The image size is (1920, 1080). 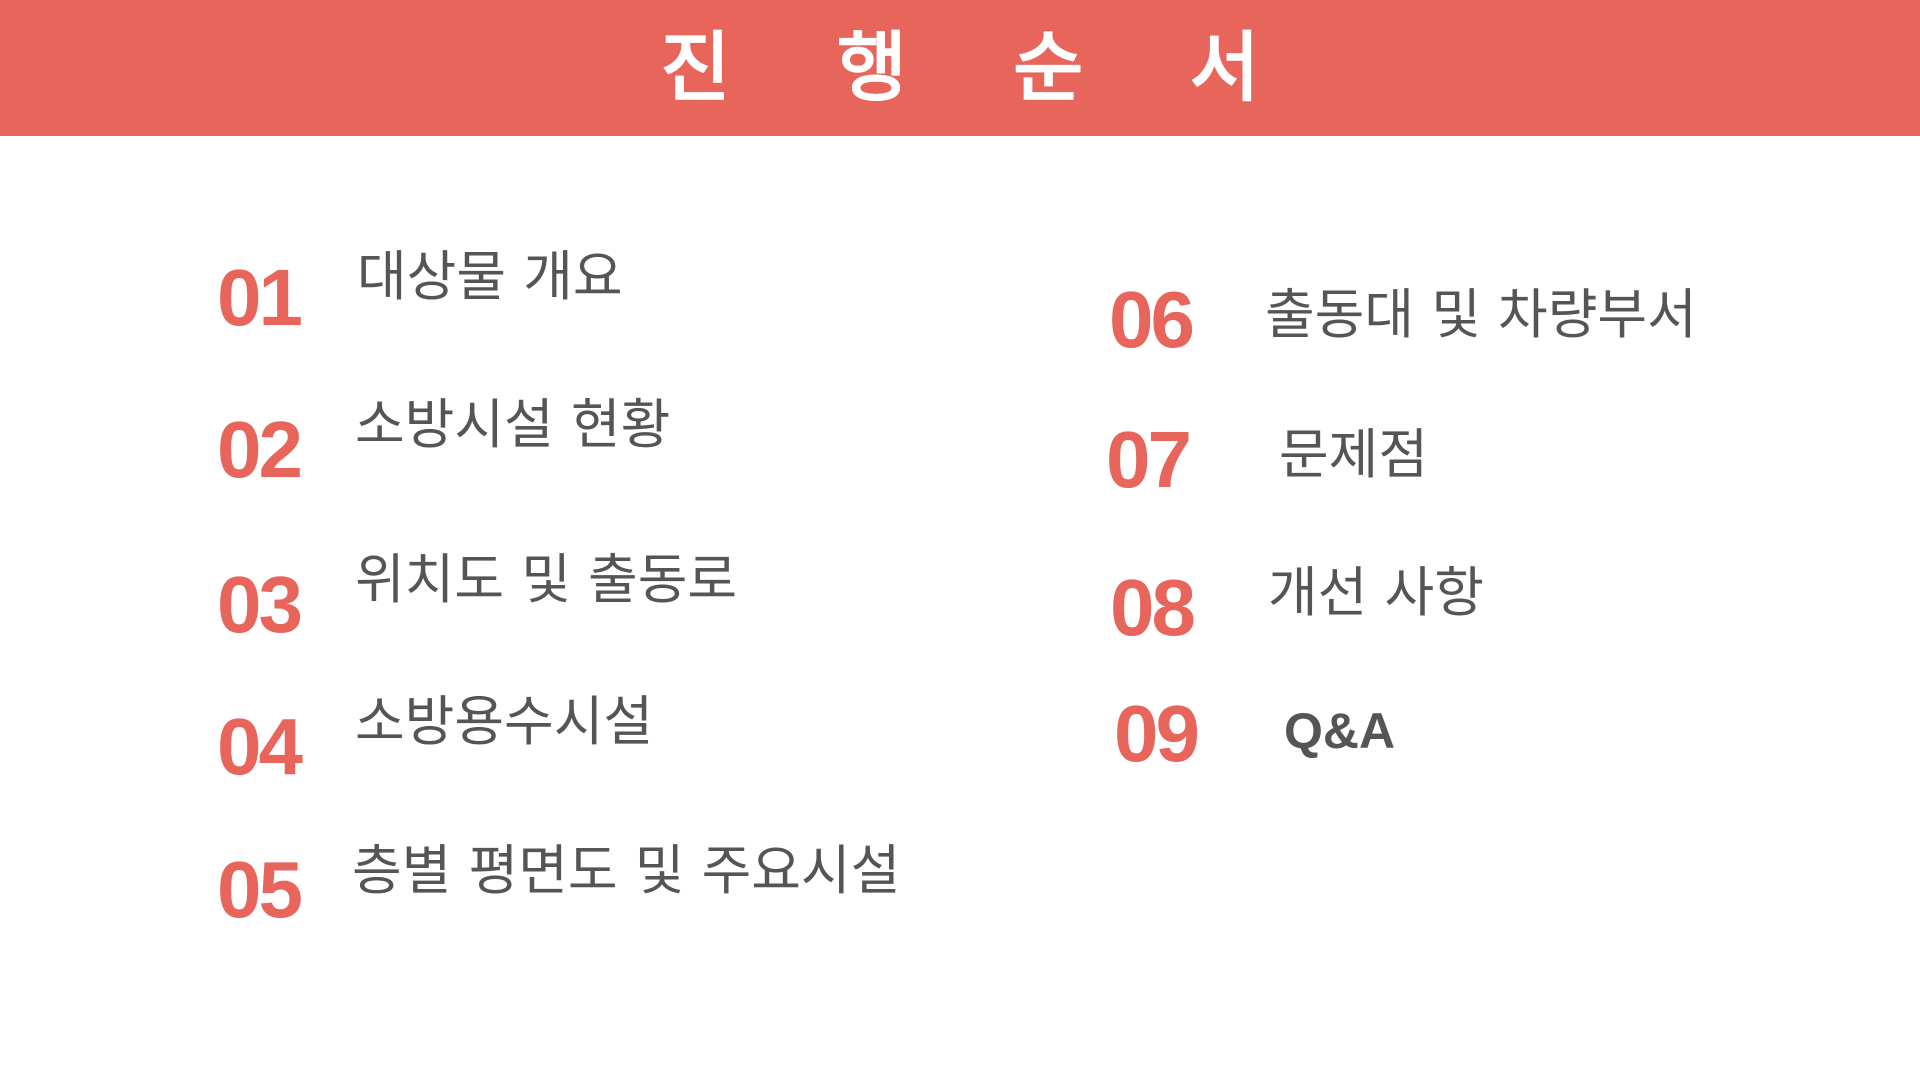 What do you see at coordinates (260, 297) in the screenshot?
I see `toc-number: 01` at bounding box center [260, 297].